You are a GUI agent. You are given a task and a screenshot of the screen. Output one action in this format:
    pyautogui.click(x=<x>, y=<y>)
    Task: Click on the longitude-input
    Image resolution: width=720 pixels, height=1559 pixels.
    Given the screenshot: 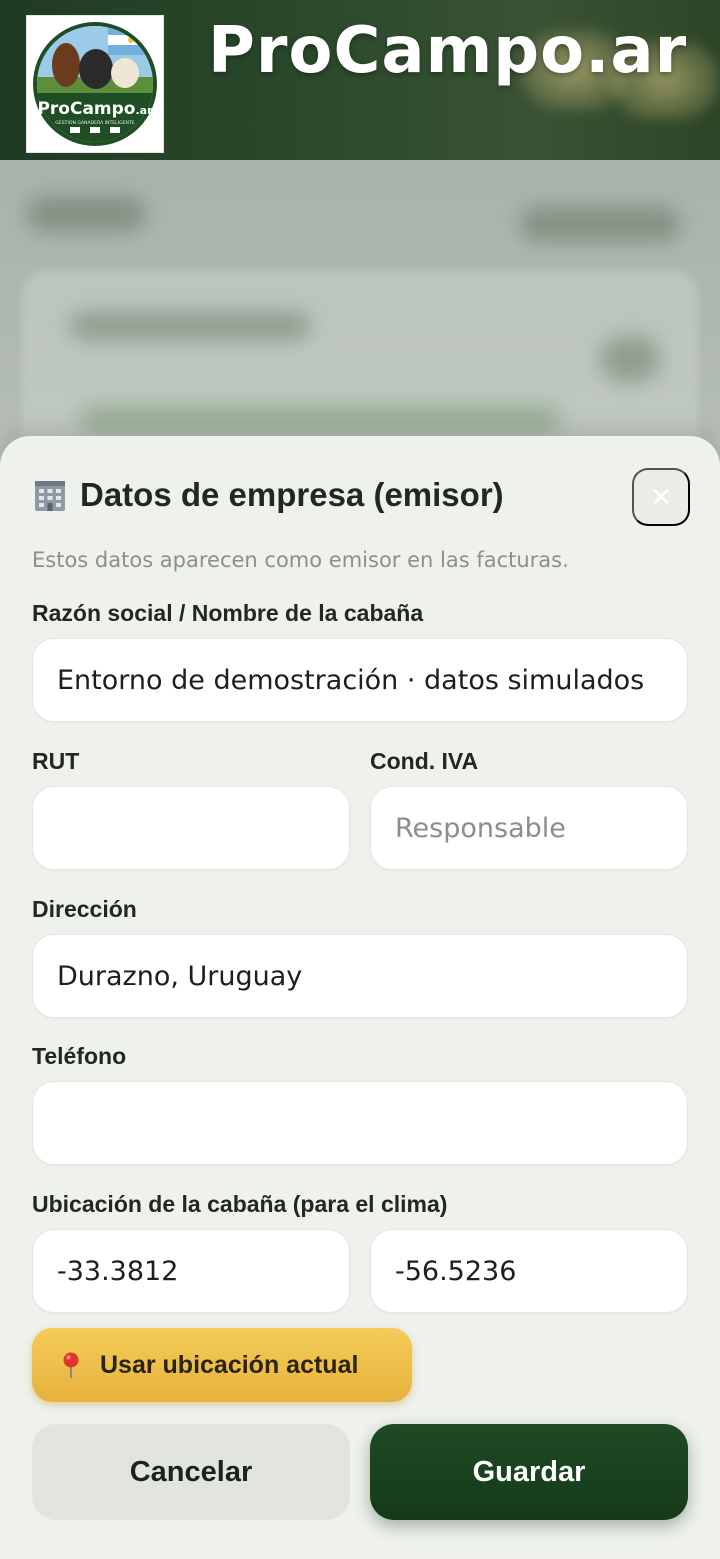 What is the action you would take?
    pyautogui.click(x=529, y=1271)
    